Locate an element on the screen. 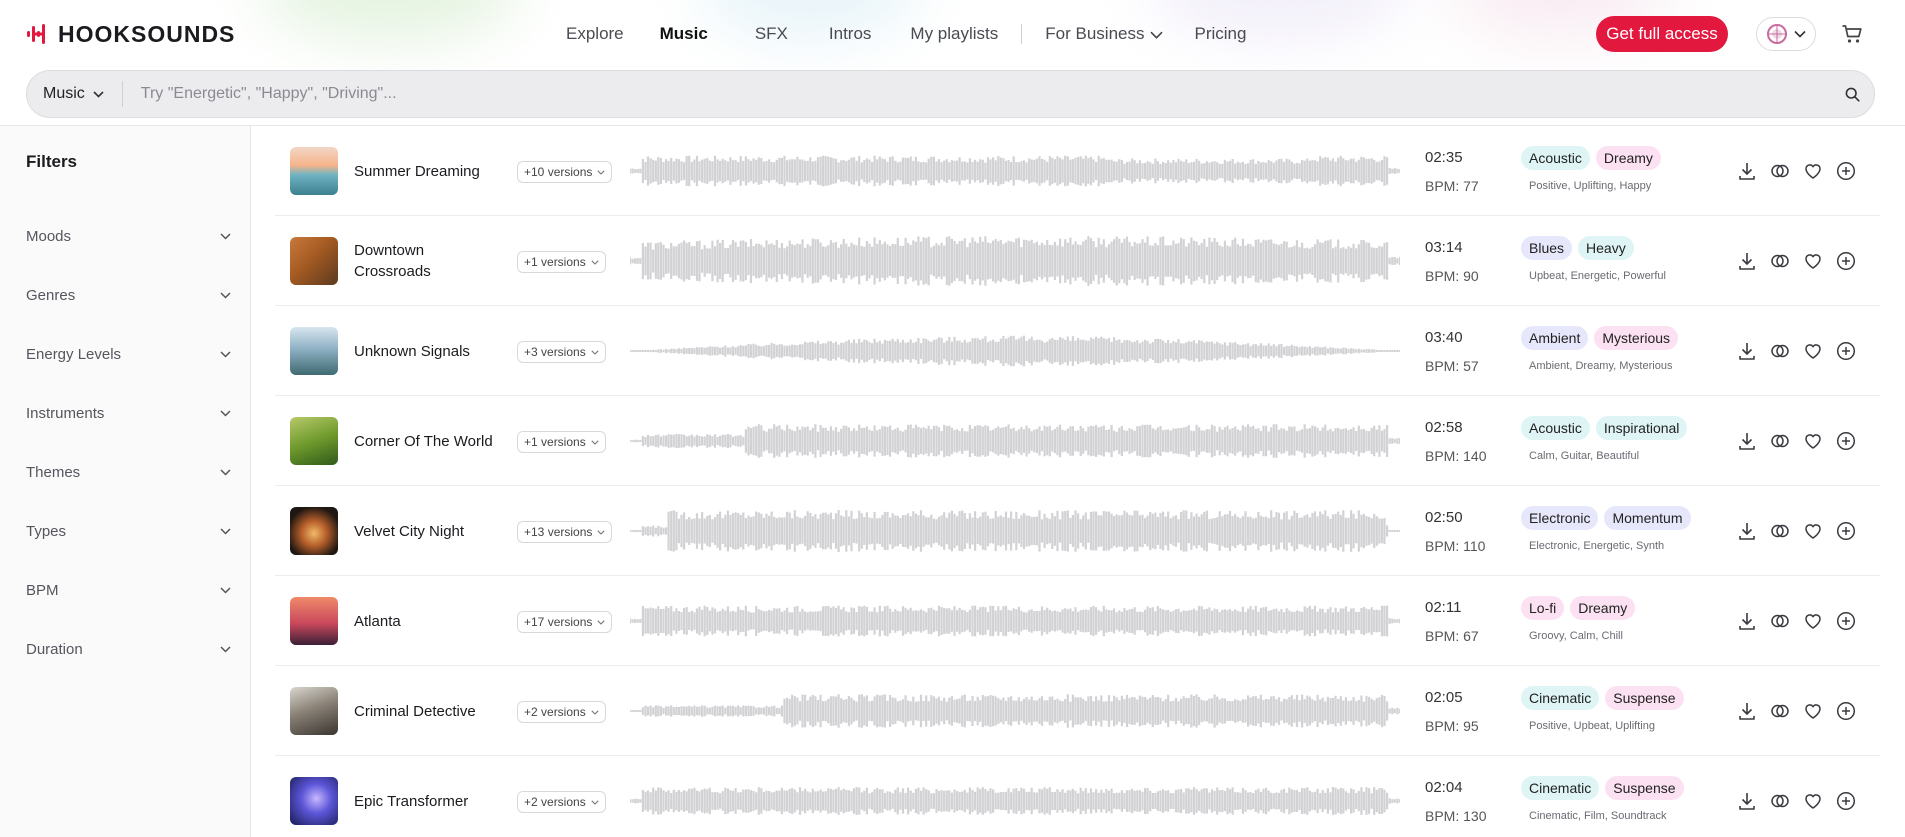  tag-lo-fi: Lo-fi is located at coordinates (1543, 608).